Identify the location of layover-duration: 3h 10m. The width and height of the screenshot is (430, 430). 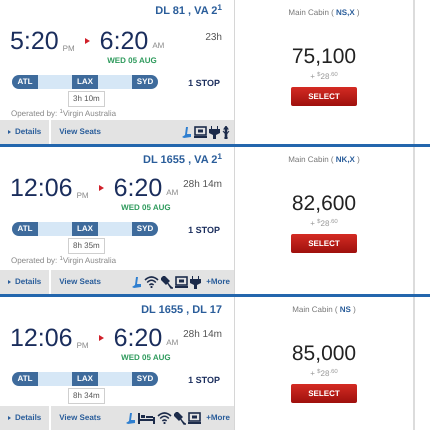
(86, 99).